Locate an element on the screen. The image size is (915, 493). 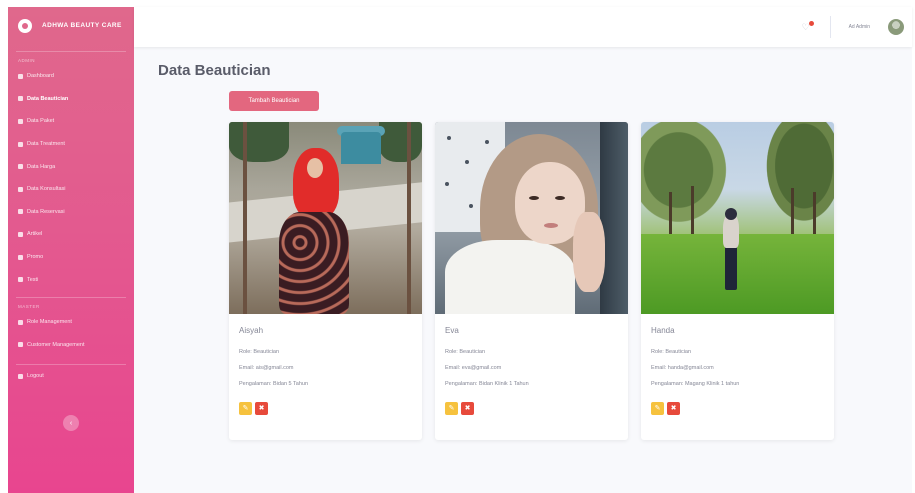
notification-bell-icon: ♡ is located at coordinates (808, 26).